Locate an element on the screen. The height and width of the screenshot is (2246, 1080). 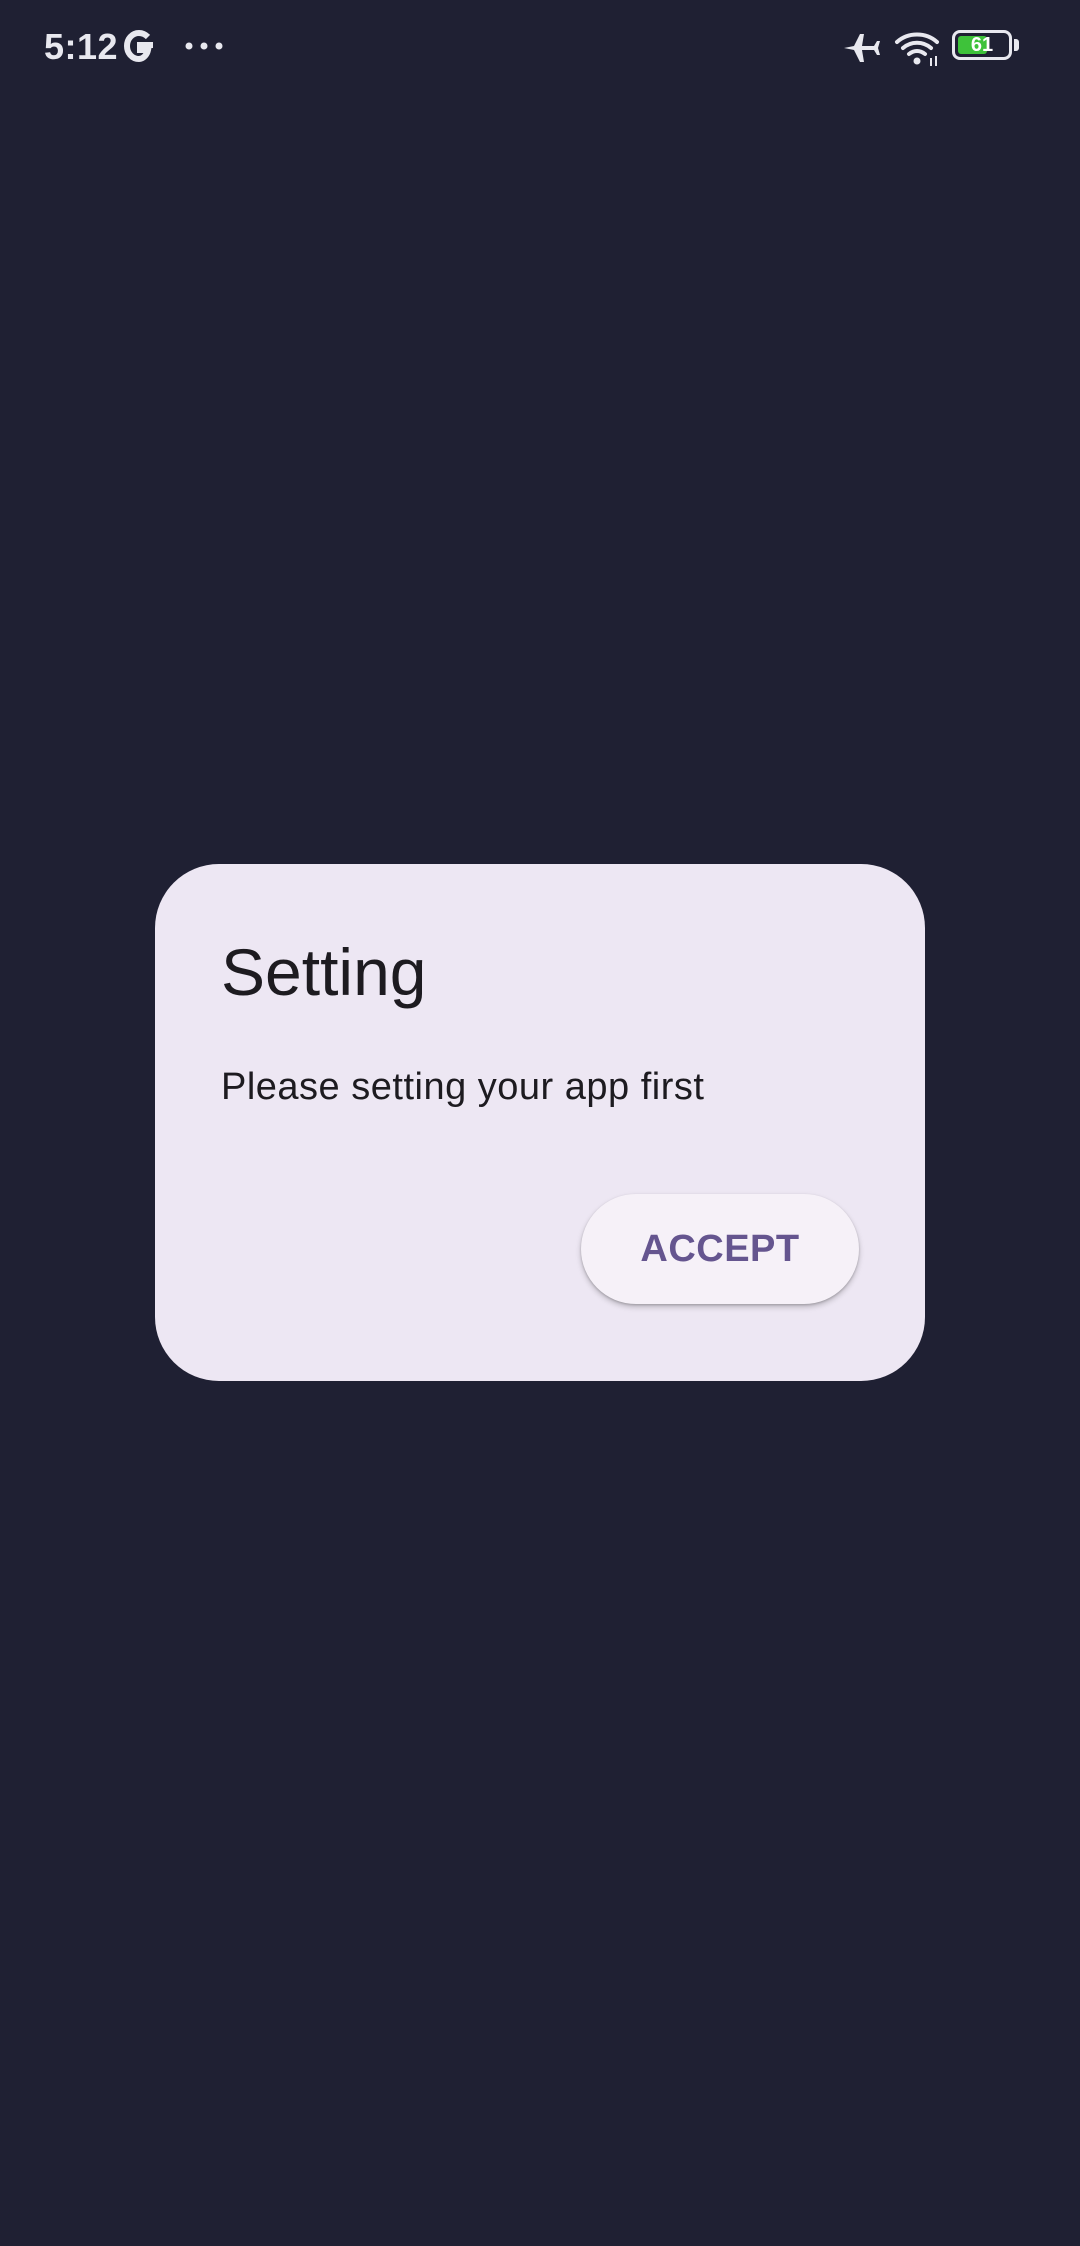
accept-button: ACCEPT is located at coordinates (720, 1249).